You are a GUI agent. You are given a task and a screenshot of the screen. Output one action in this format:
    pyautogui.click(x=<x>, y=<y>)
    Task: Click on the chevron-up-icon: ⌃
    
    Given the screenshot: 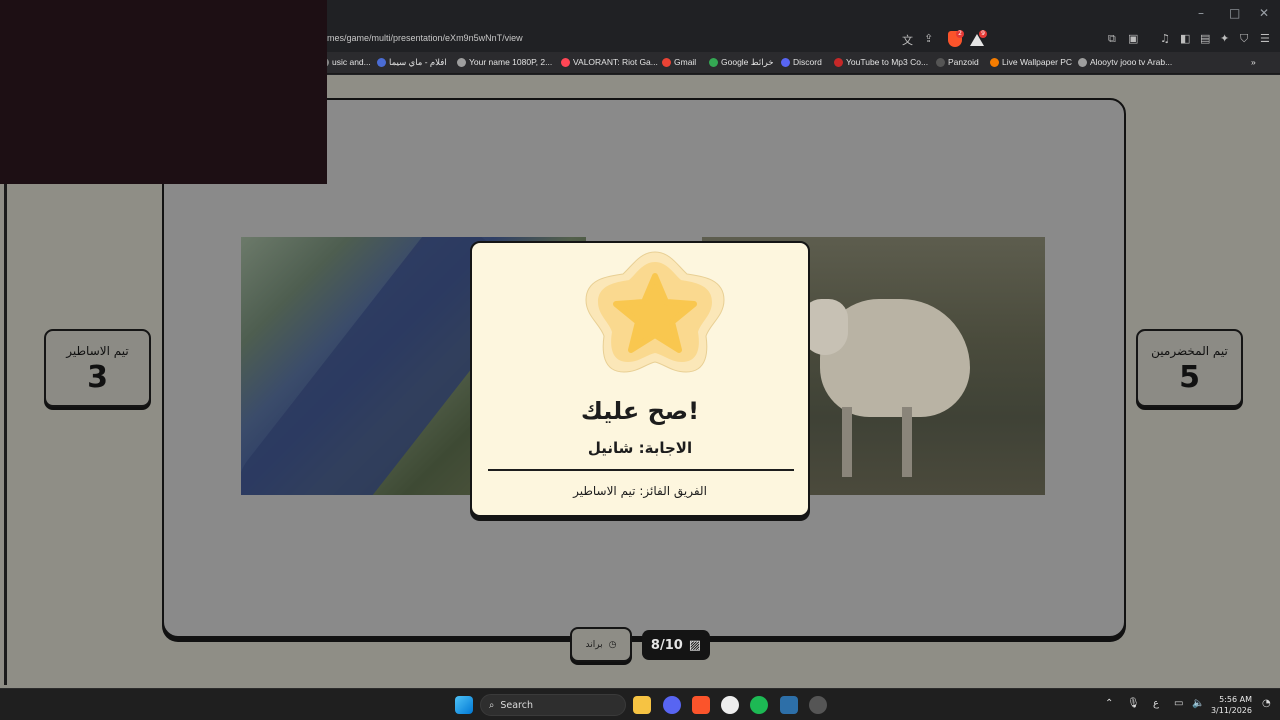 What is the action you would take?
    pyautogui.click(x=1109, y=703)
    